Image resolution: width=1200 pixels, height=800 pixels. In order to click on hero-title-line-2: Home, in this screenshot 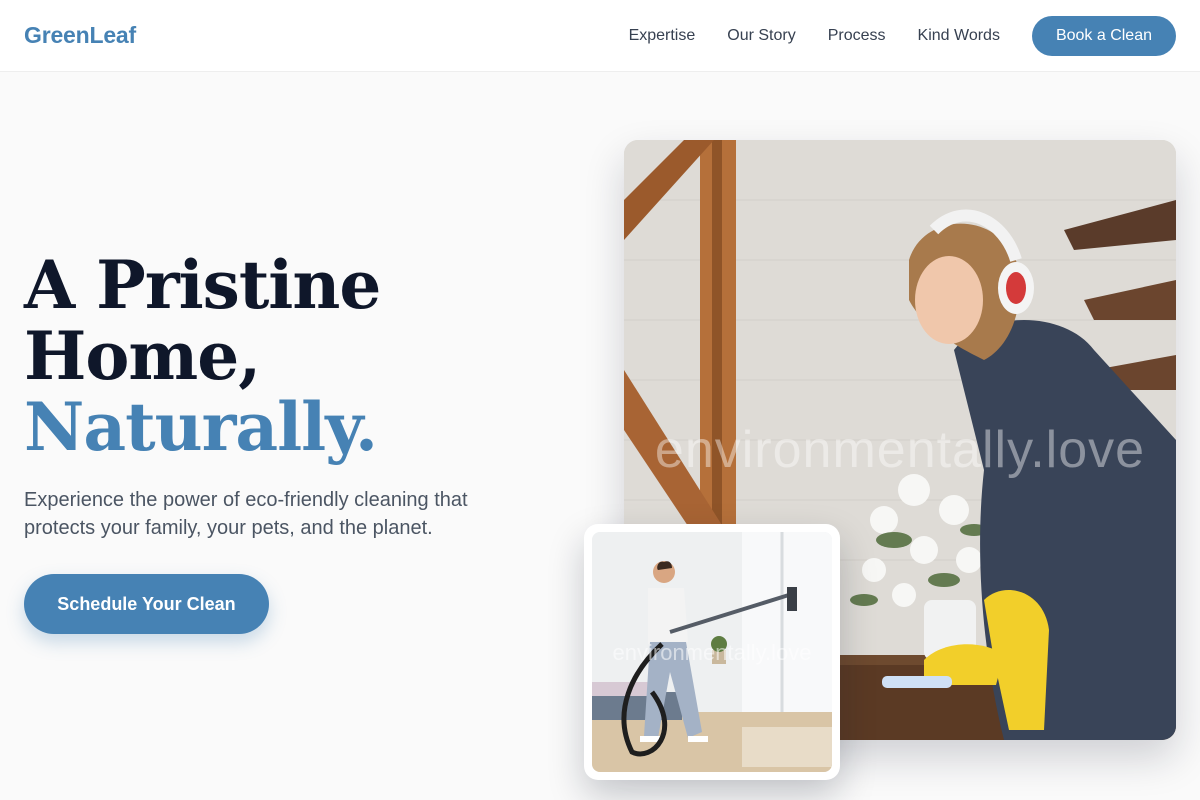, I will do `click(142, 356)`.